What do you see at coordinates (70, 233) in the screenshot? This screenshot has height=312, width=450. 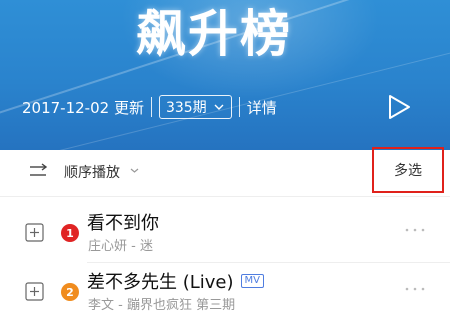 I see `rank-badge: 1` at bounding box center [70, 233].